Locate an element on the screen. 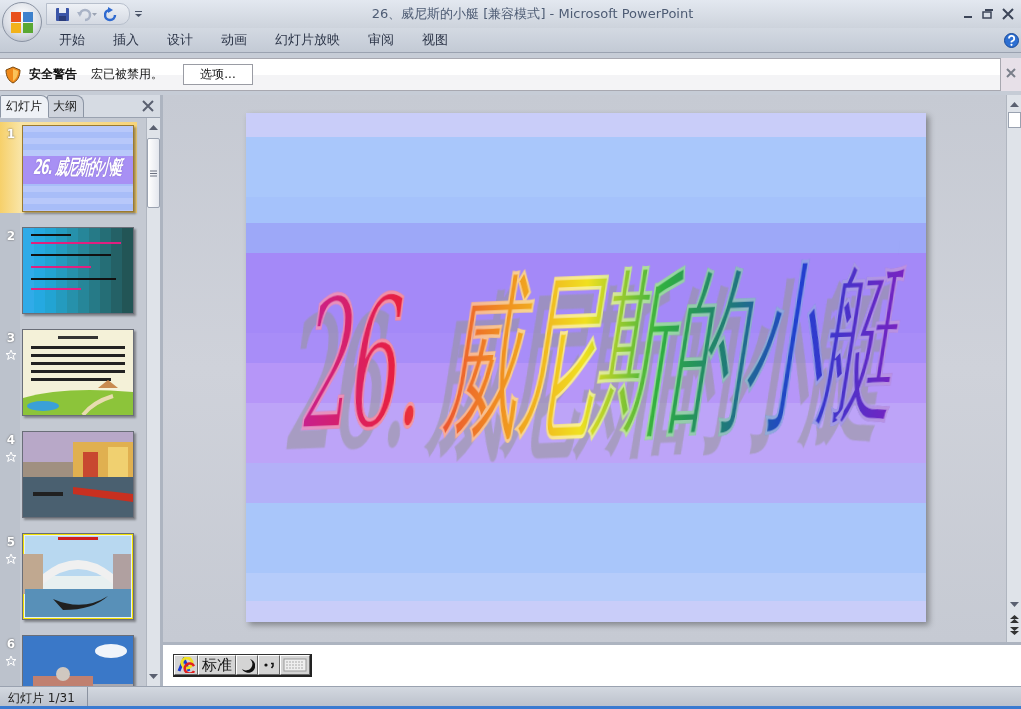  office-button is located at coordinates (22, 22).